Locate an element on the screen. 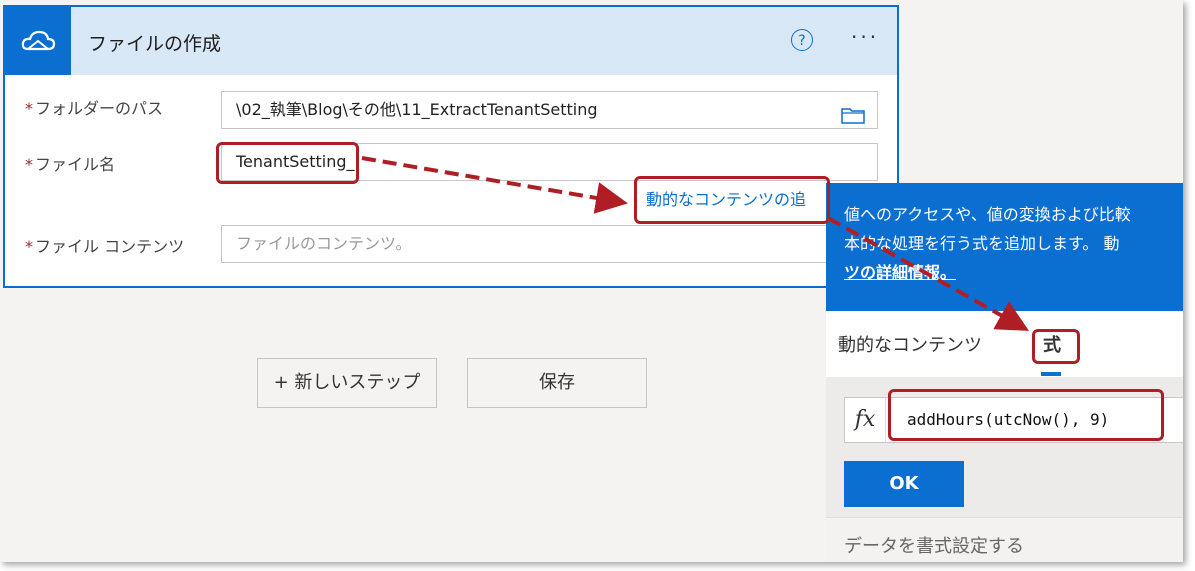 The height and width of the screenshot is (571, 1195). arrow-link-to-expression-tab is located at coordinates (928, 273).